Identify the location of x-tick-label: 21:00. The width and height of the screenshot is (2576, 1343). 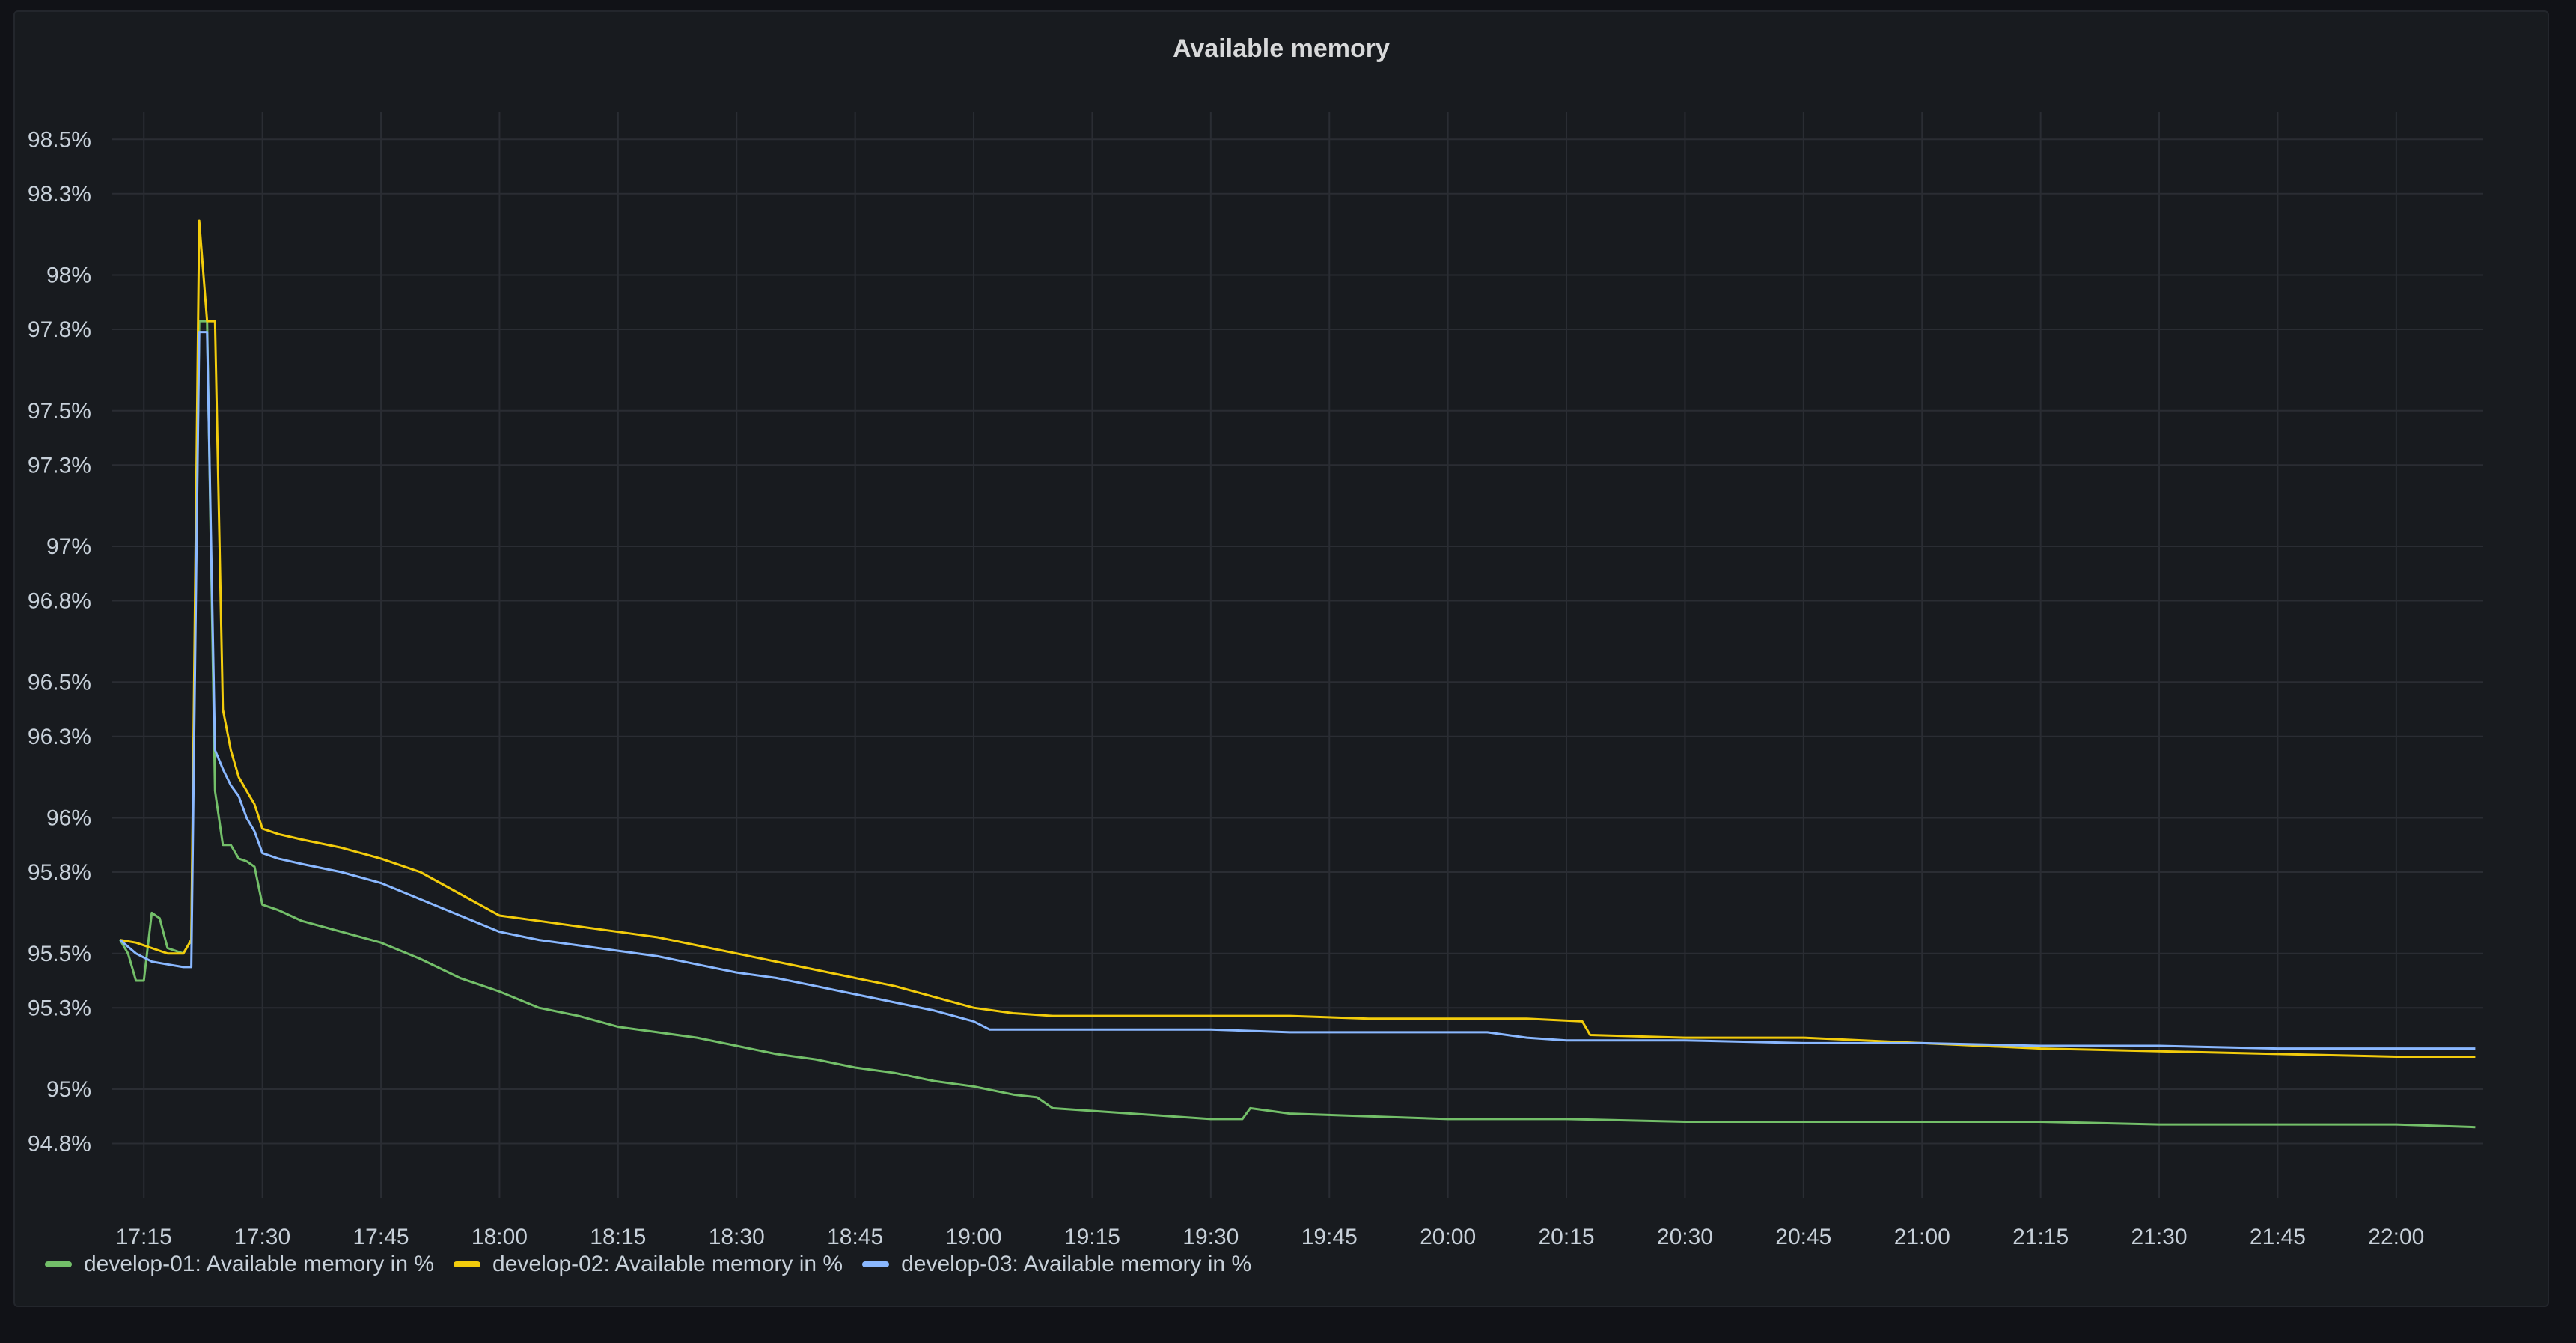
(1922, 1237).